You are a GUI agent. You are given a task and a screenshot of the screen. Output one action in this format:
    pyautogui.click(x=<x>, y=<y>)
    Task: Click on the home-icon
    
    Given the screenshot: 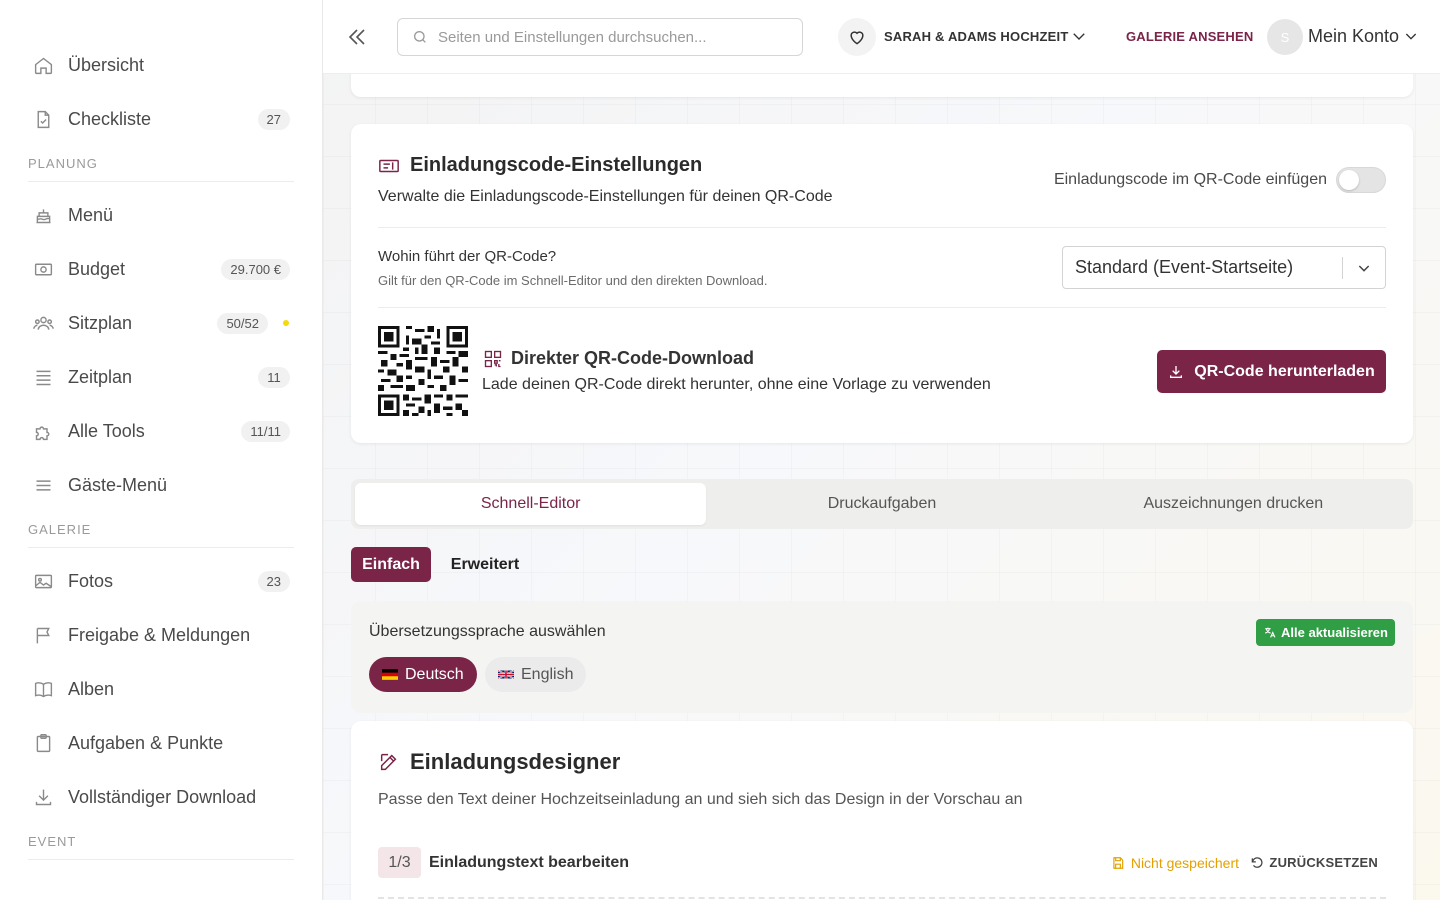 What is the action you would take?
    pyautogui.click(x=43, y=65)
    